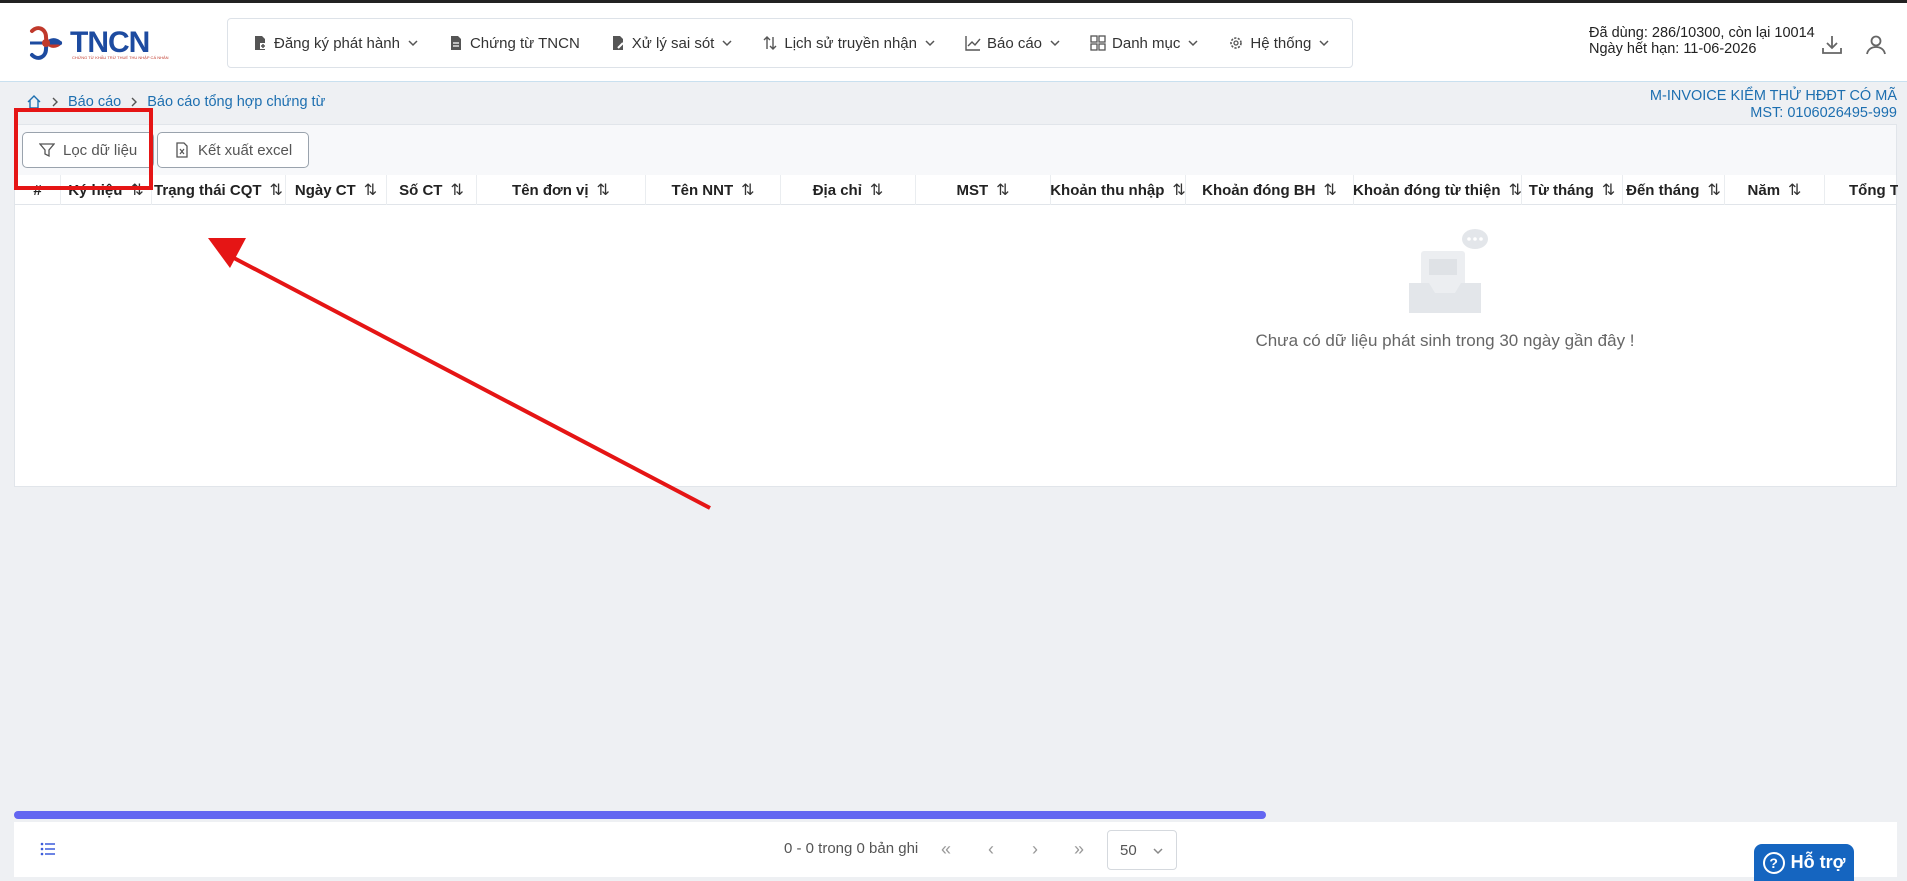 Image resolution: width=1907 pixels, height=881 pixels. What do you see at coordinates (1861, 190) in the screenshot?
I see `column-header-tong-tn: Tổng TN c` at bounding box center [1861, 190].